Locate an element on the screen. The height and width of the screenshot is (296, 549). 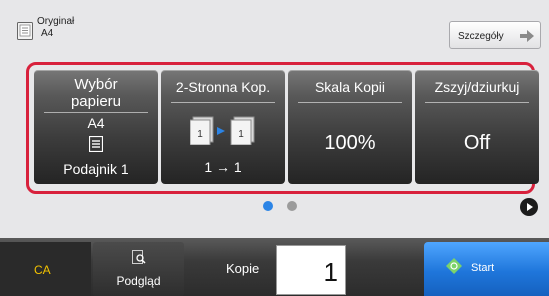
original-size: A4 is located at coordinates (47, 33).